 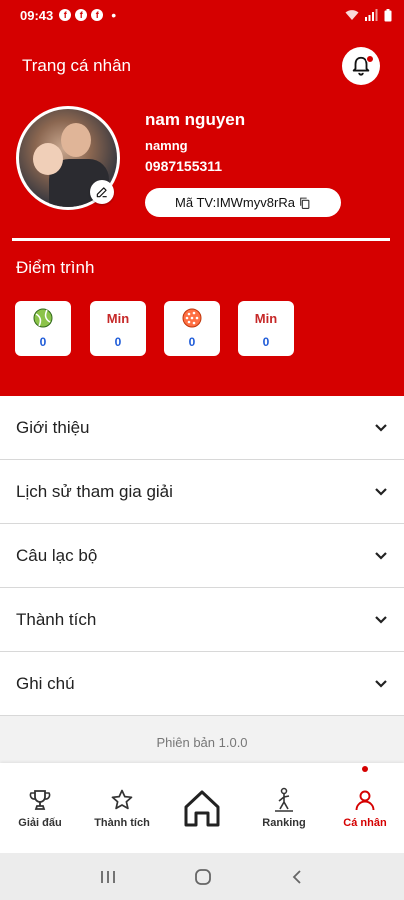 I want to click on nav-ranking: Ranking, so click(x=284, y=808).